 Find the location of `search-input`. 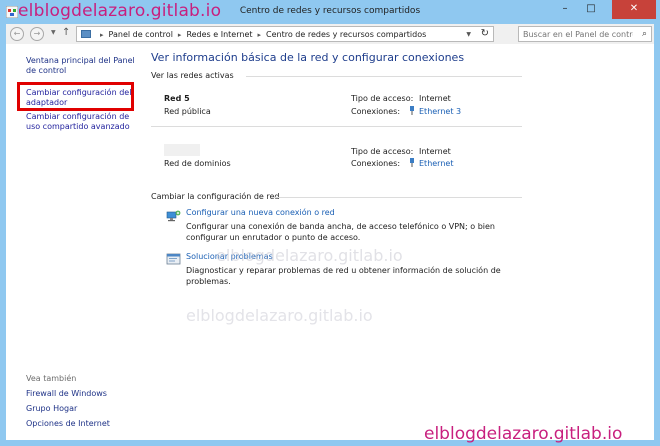

search-input is located at coordinates (578, 34).